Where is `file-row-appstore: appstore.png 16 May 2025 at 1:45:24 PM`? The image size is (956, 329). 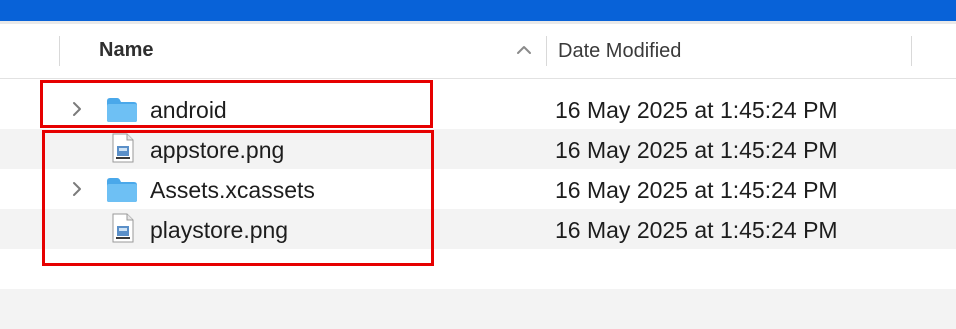
file-row-appstore: appstore.png 16 May 2025 at 1:45:24 PM is located at coordinates (478, 149).